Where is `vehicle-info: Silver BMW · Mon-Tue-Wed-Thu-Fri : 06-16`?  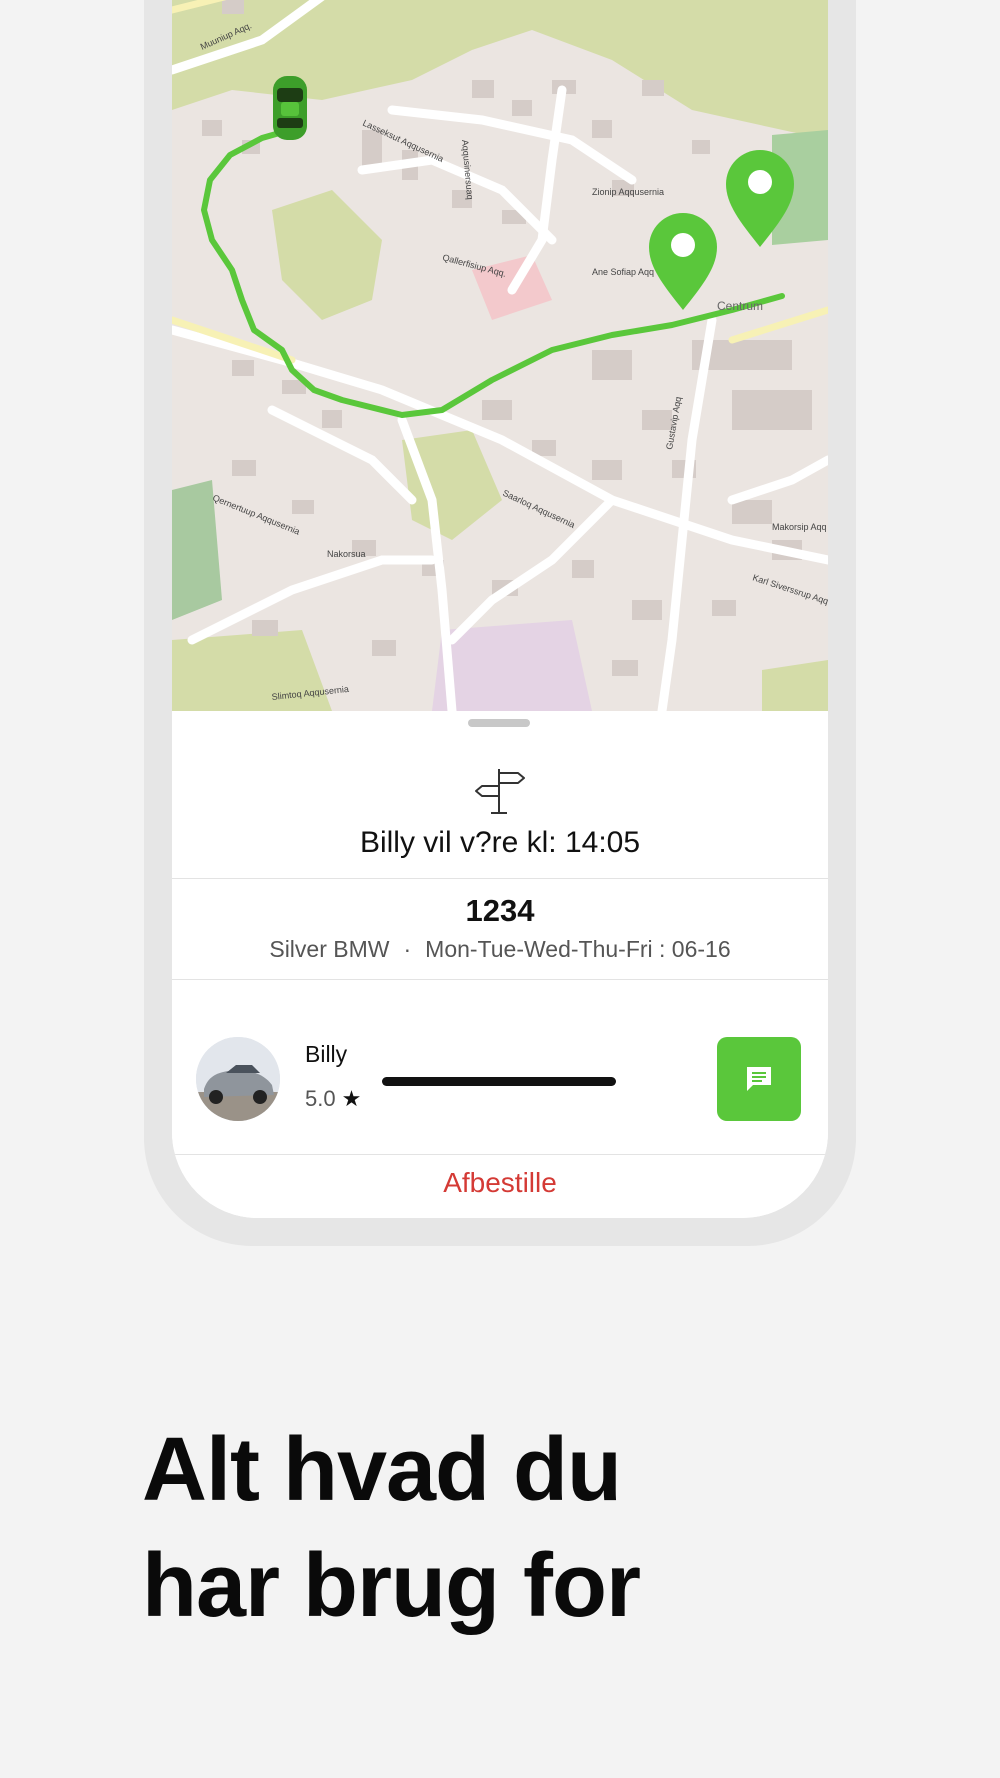 vehicle-info: Silver BMW · Mon-Tue-Wed-Thu-Fri : 06-16 is located at coordinates (500, 949).